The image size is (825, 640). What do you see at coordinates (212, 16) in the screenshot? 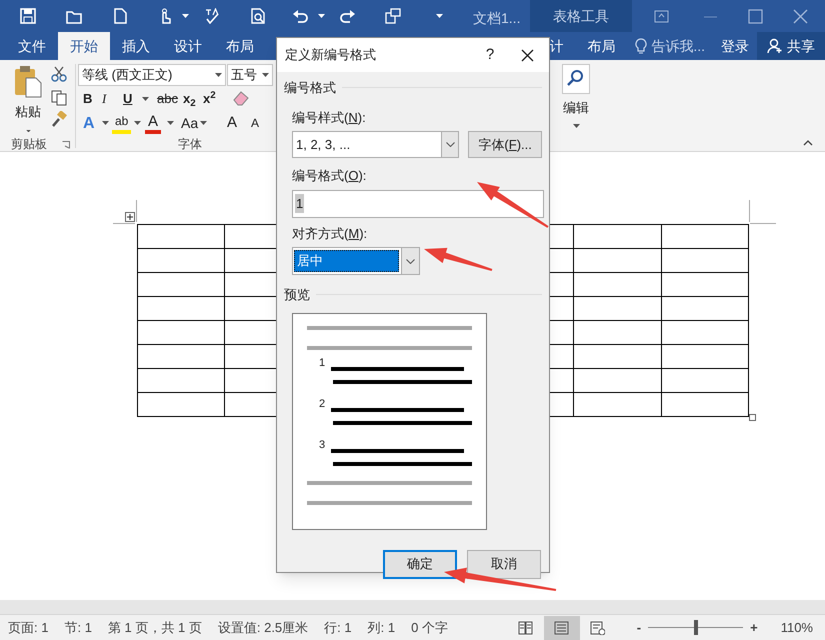
I see `spelling-check-icon` at bounding box center [212, 16].